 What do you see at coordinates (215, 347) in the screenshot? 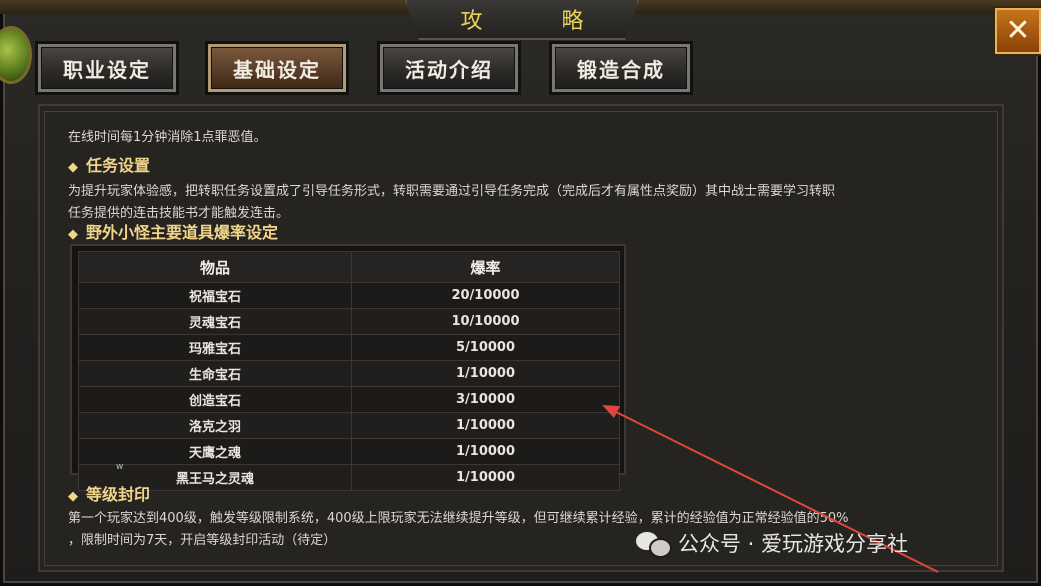
I see `item-cell: 玛雅宝石` at bounding box center [215, 347].